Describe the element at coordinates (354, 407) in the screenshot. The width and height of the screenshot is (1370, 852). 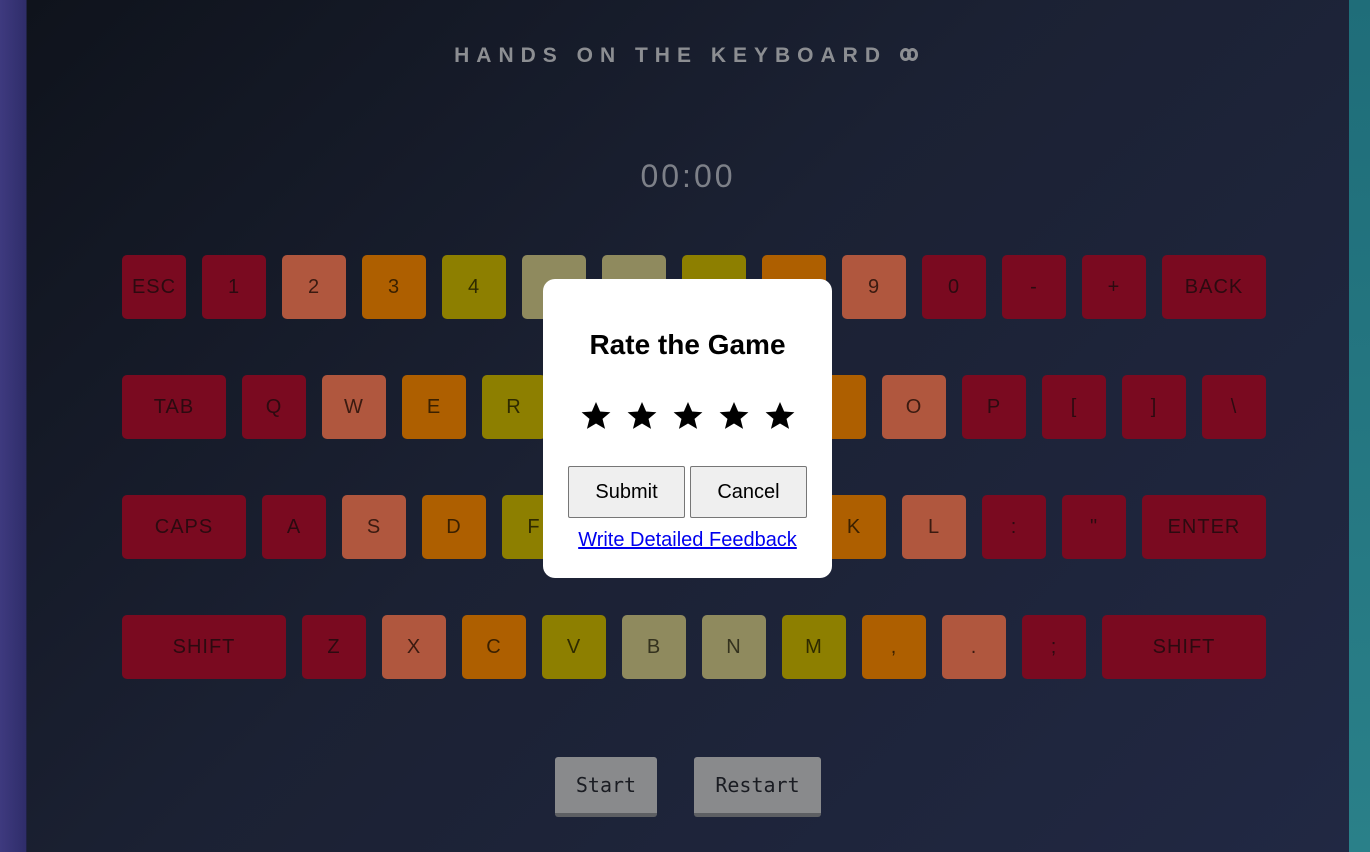
I see `key-w: W` at that location.